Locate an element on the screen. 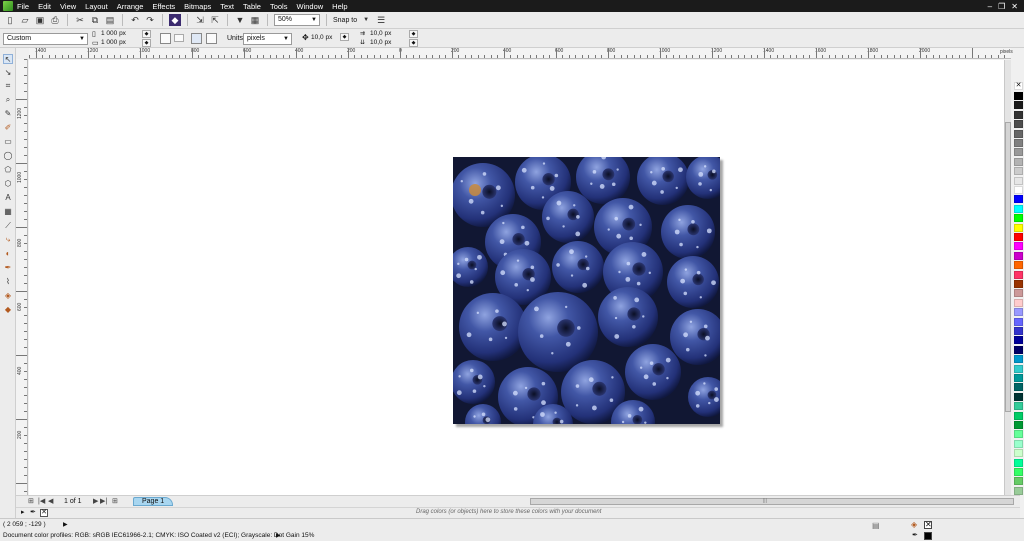 The height and width of the screenshot is (541, 1024). first-page-icon: |◀ is located at coordinates (41, 501).